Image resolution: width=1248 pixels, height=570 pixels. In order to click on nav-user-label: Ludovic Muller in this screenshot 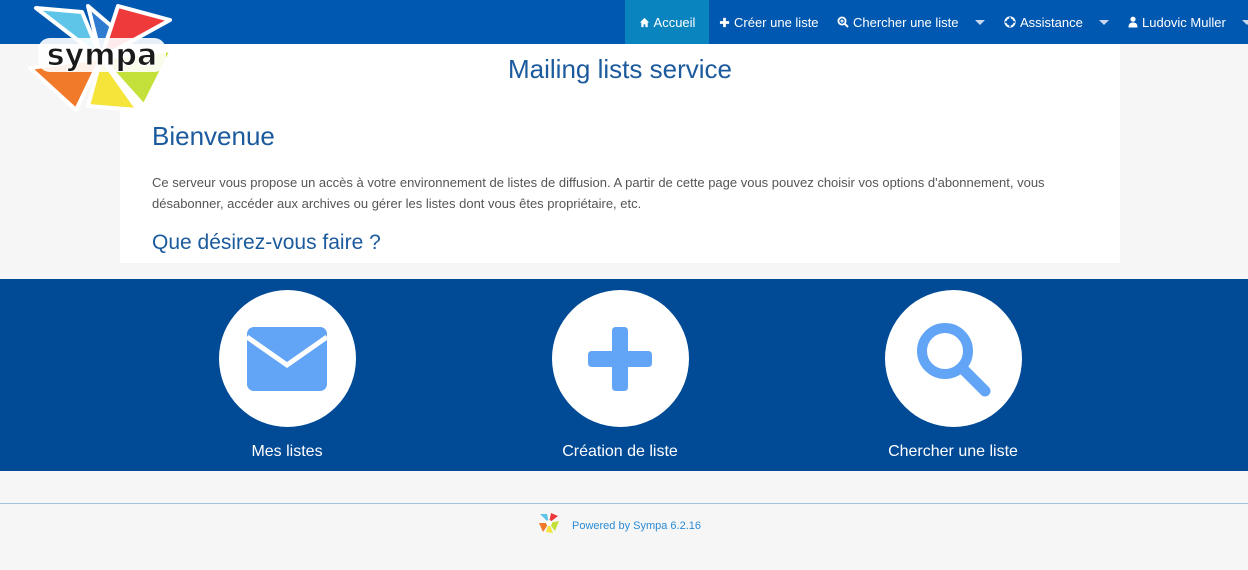, I will do `click(1184, 22)`.